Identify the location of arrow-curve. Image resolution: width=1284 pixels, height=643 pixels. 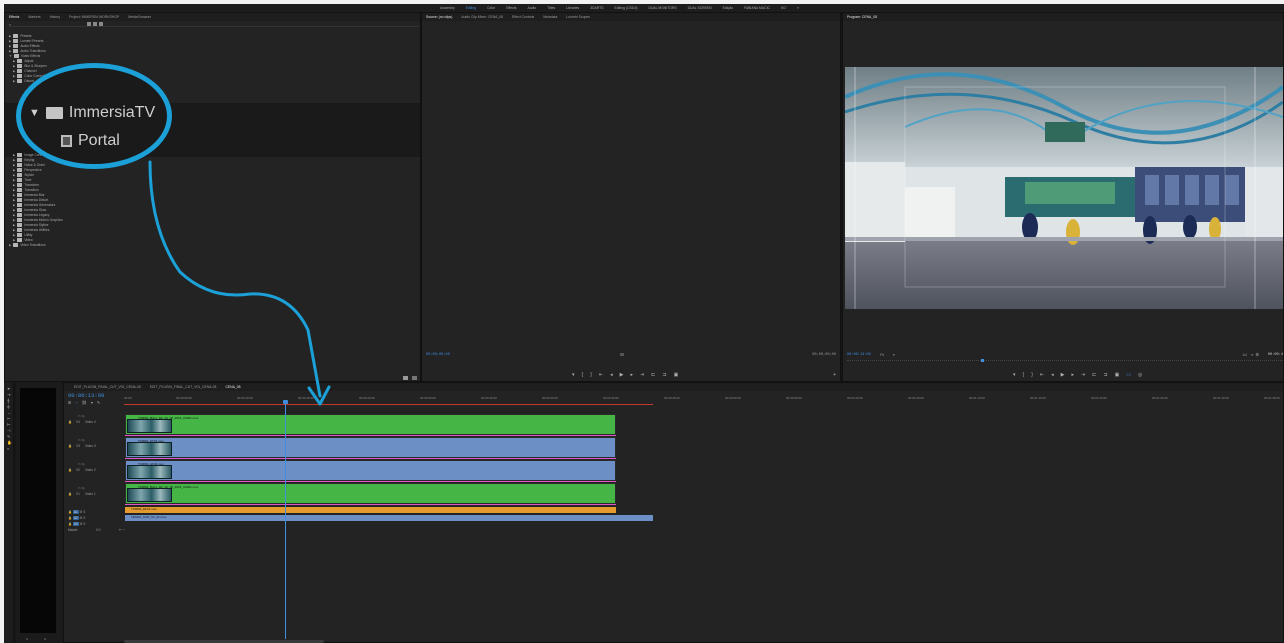
(235, 279).